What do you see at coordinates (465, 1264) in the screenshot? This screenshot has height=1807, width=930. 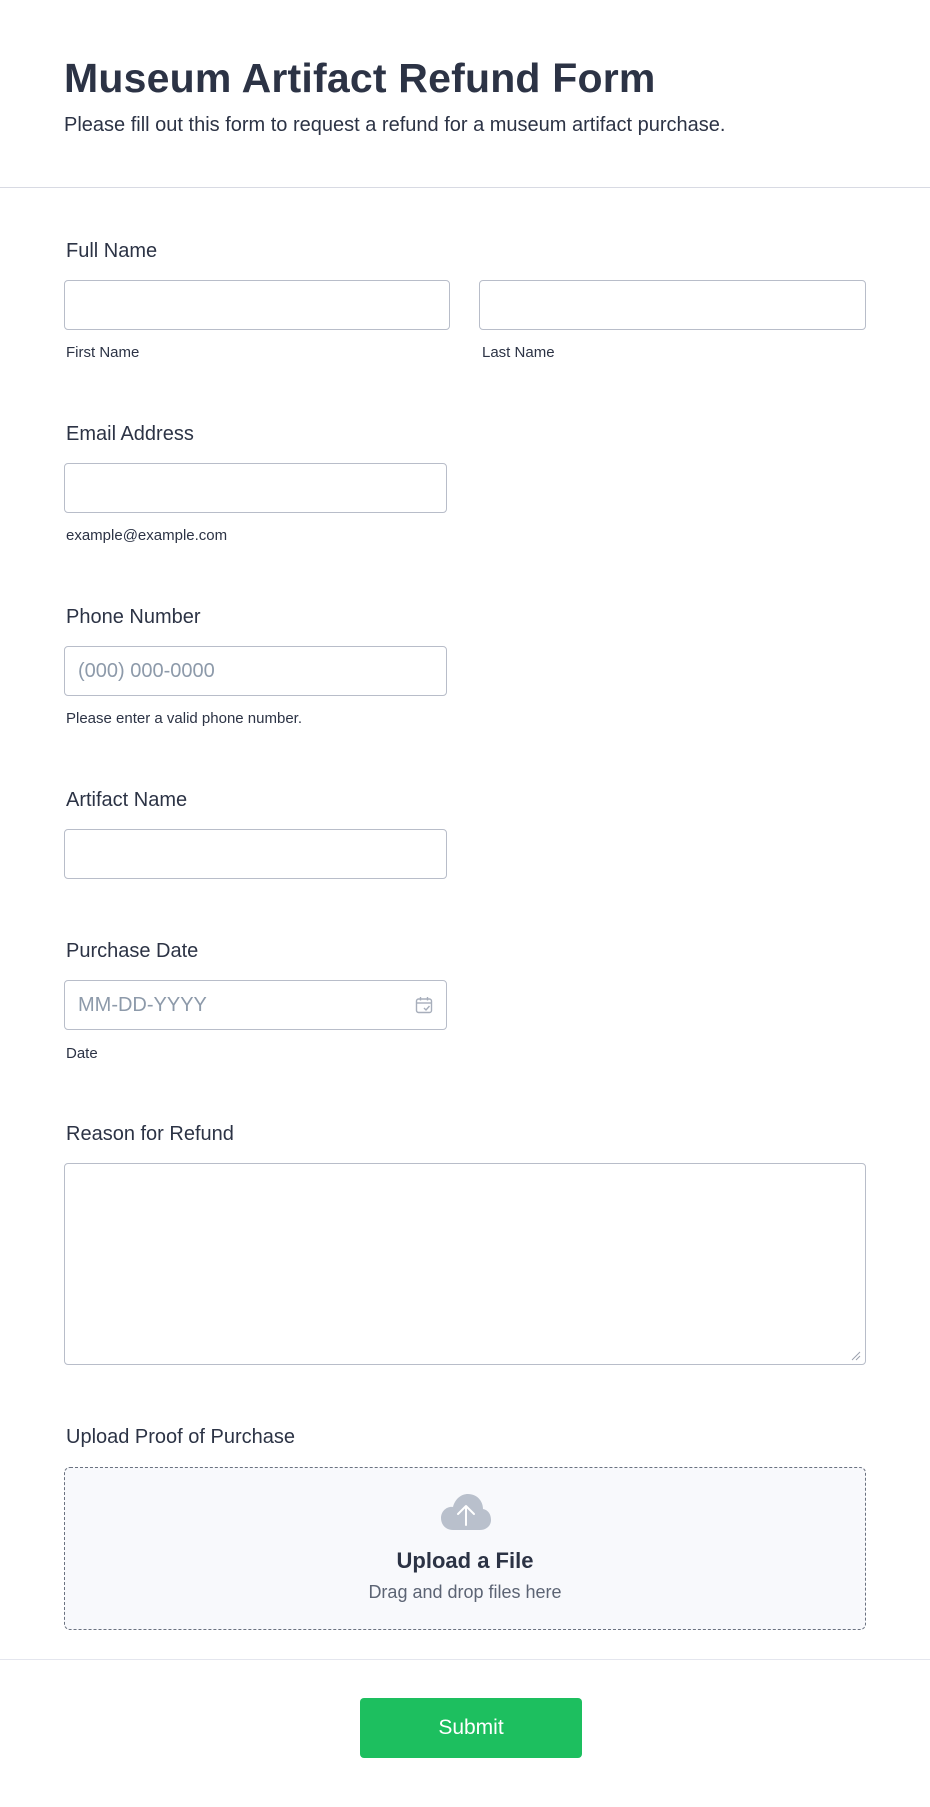 I see `reason-textarea` at bounding box center [465, 1264].